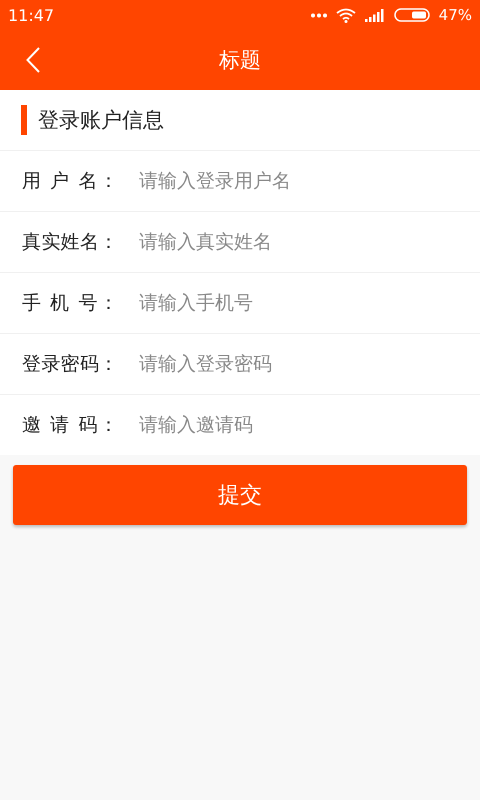  Describe the element at coordinates (31, 15) in the screenshot. I see `status-time: 11:47` at that location.